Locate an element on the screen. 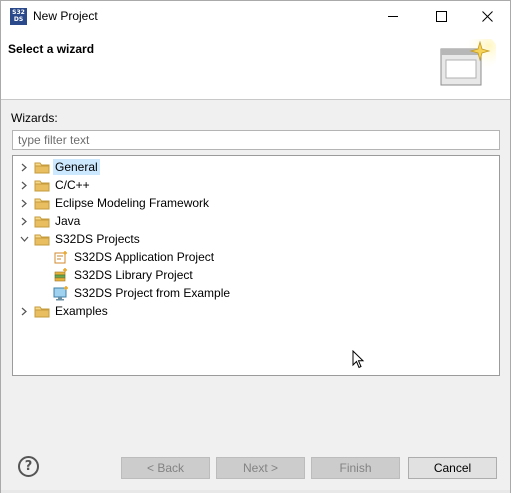 The width and height of the screenshot is (511, 493). tree-item-label: General is located at coordinates (76, 167).